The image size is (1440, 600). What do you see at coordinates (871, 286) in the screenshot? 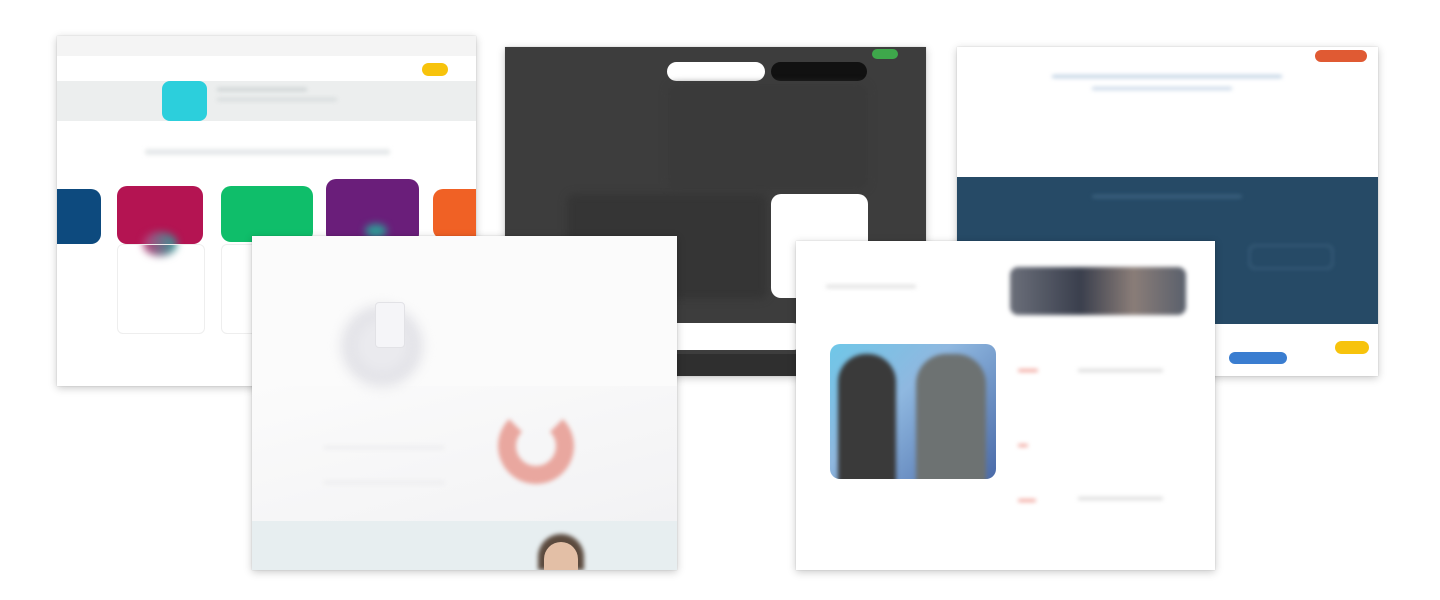
I see `nav-text-line` at bounding box center [871, 286].